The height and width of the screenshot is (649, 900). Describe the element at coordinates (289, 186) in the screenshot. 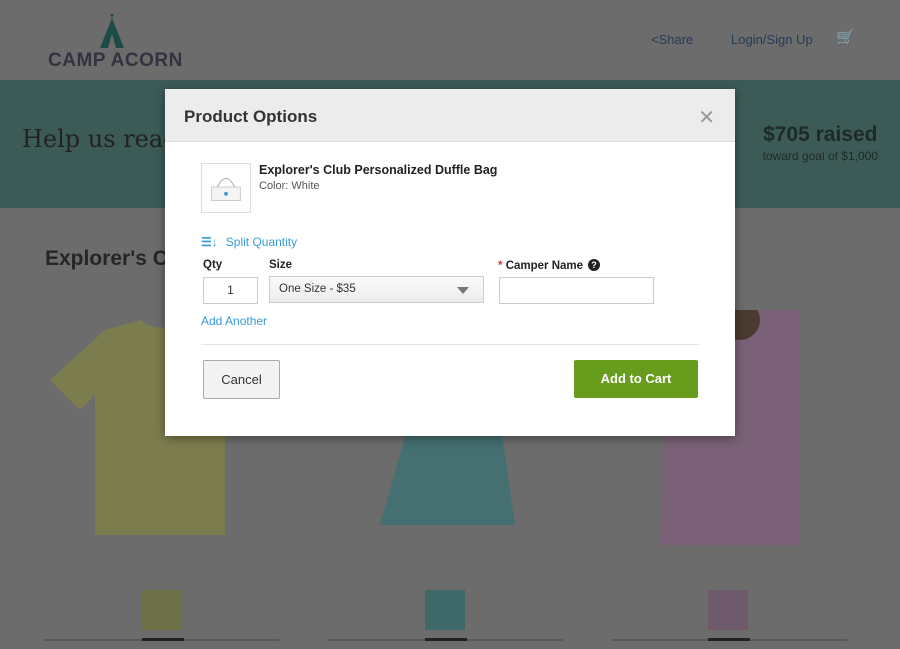

I see `product-color: Color: White` at that location.